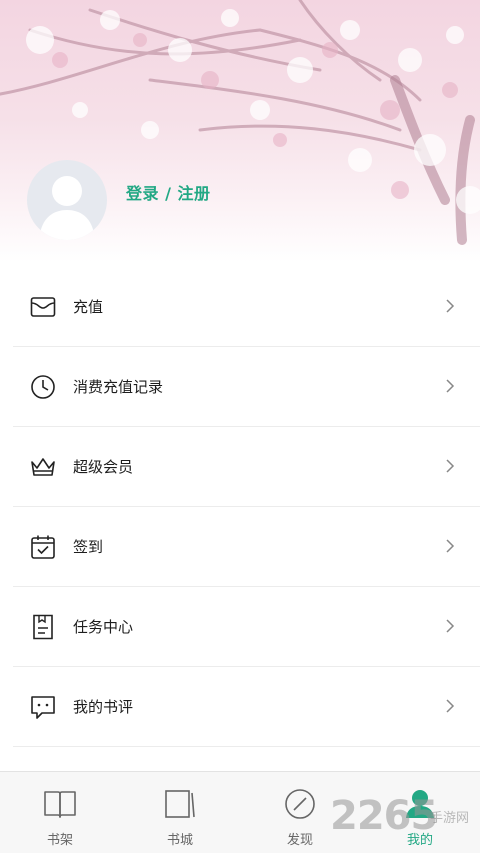 This screenshot has height=853, width=480. What do you see at coordinates (43, 627) in the screenshot?
I see `task-document-icon` at bounding box center [43, 627].